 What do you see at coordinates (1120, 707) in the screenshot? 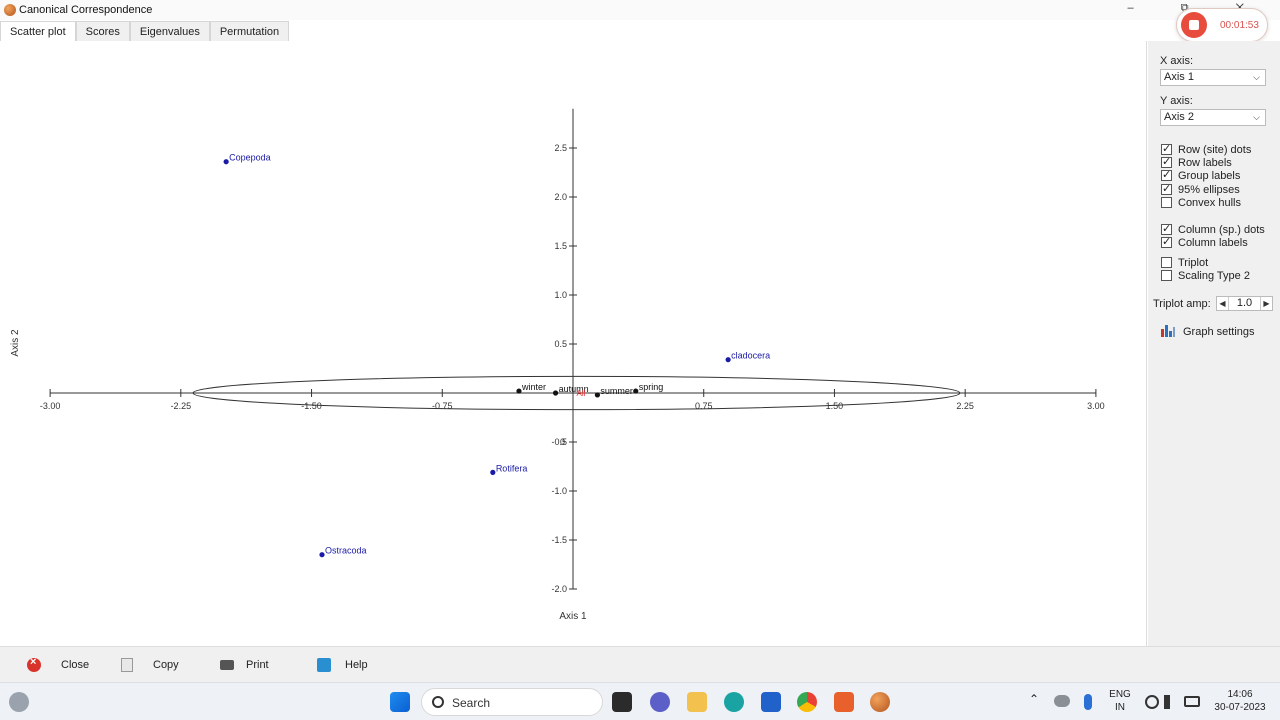
I see `language-region: IN` at bounding box center [1120, 707].